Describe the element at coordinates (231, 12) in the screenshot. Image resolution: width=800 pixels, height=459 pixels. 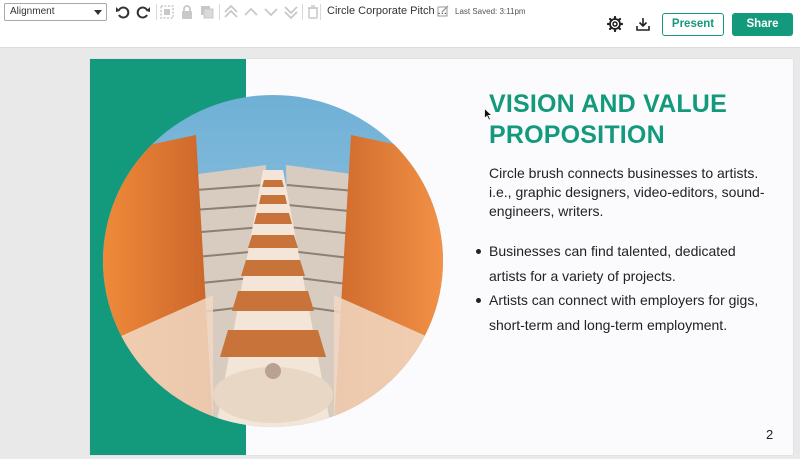
I see `bring-to-front-icon` at that location.